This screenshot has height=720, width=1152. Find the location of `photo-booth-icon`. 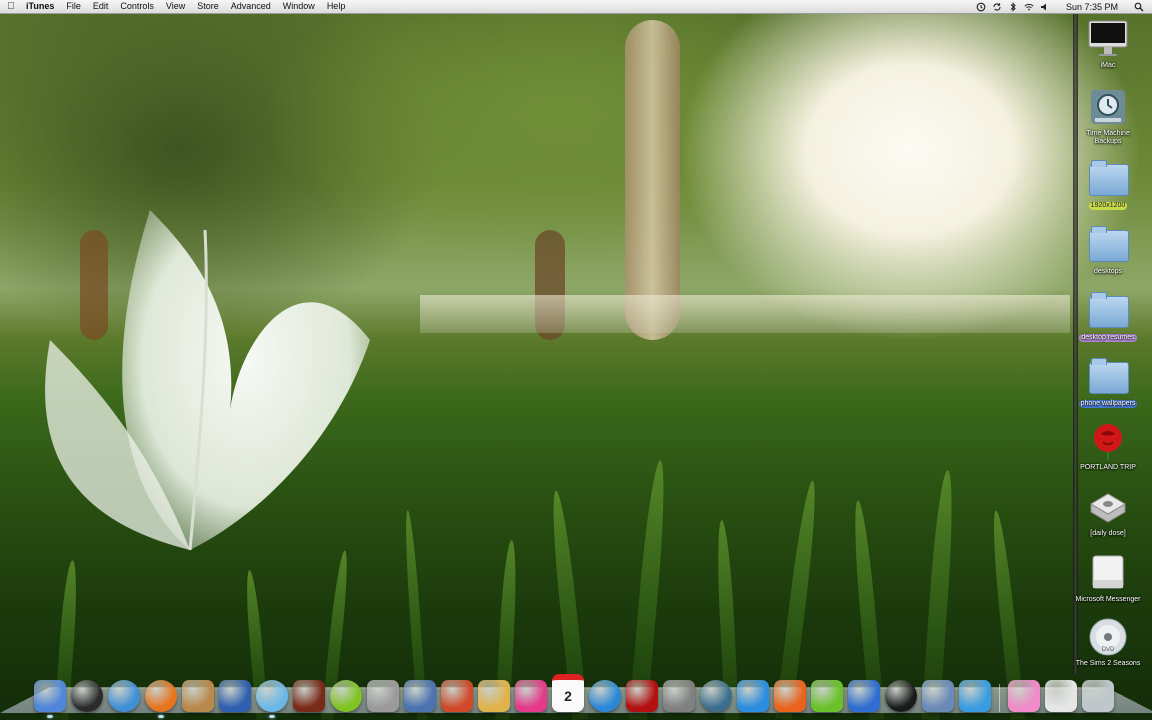

photo-booth-icon is located at coordinates (309, 696).